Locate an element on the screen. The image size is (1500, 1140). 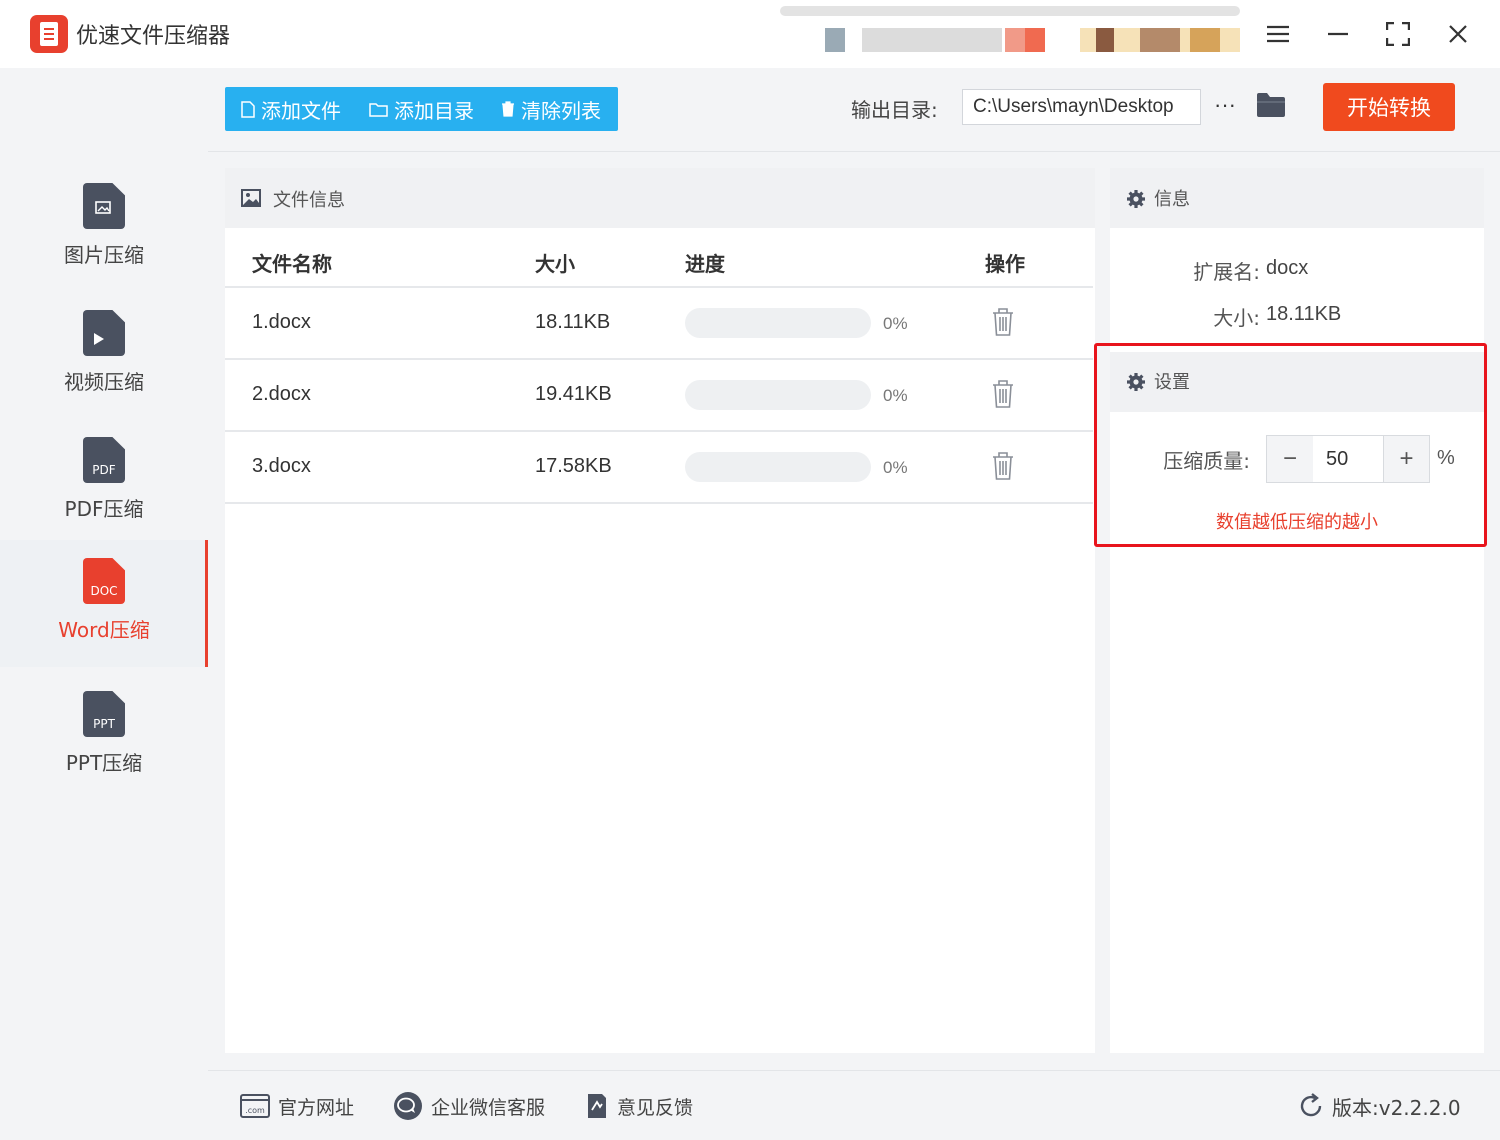
column-header-action: 操作 is located at coordinates (1005, 264).